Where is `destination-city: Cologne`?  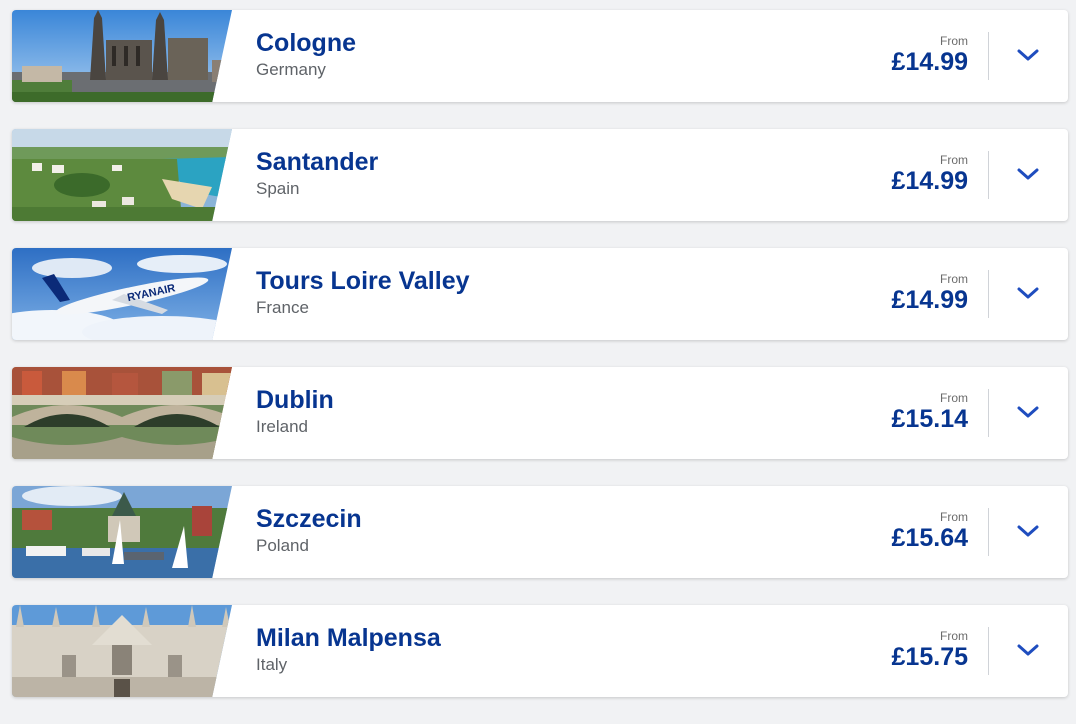
destination-city: Cologne is located at coordinates (306, 43).